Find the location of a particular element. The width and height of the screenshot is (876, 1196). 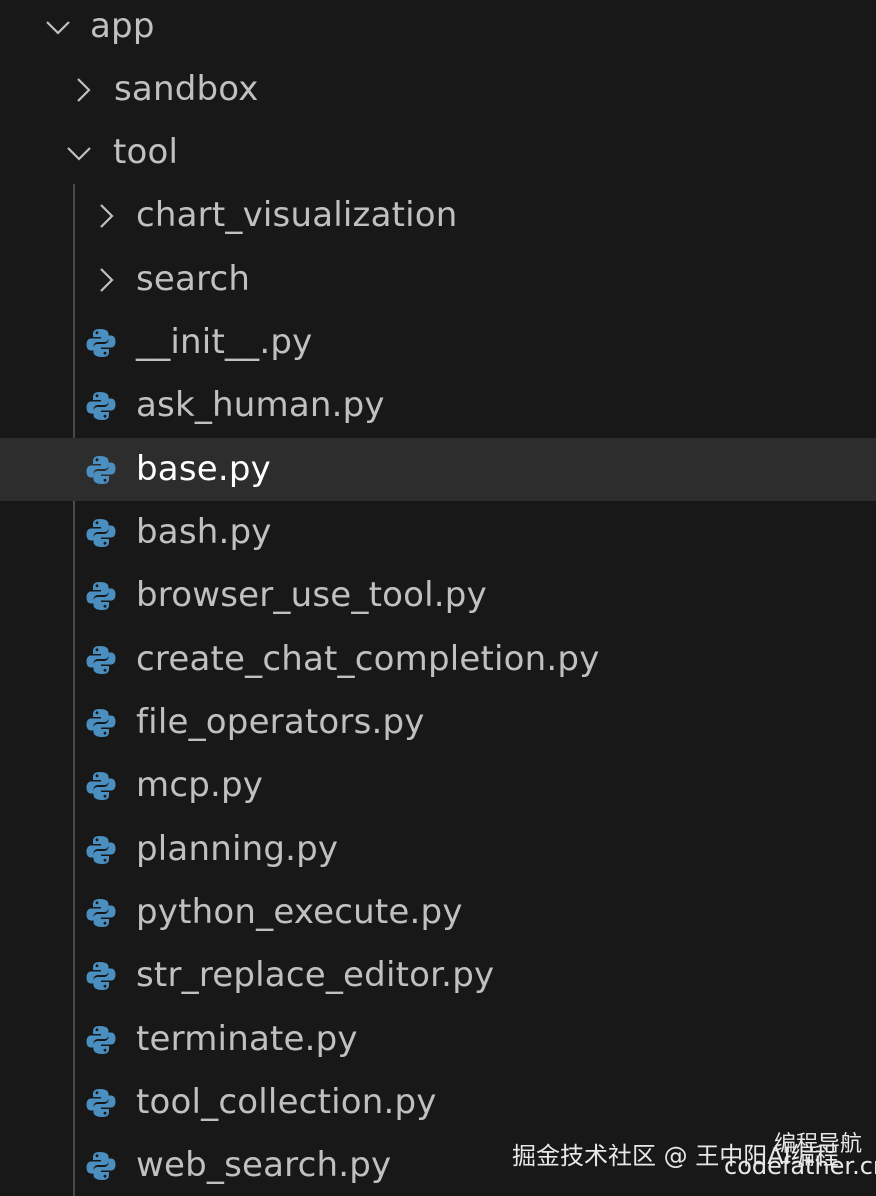

file-label: bash.py is located at coordinates (204, 532).